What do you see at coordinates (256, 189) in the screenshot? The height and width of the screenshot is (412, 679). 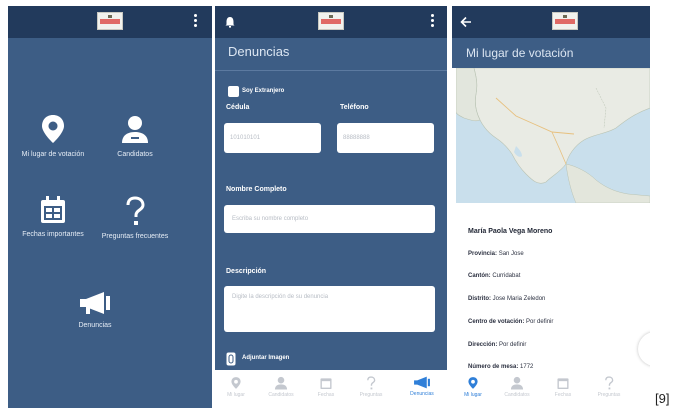 I see `fullname-label: Nombre Completo` at bounding box center [256, 189].